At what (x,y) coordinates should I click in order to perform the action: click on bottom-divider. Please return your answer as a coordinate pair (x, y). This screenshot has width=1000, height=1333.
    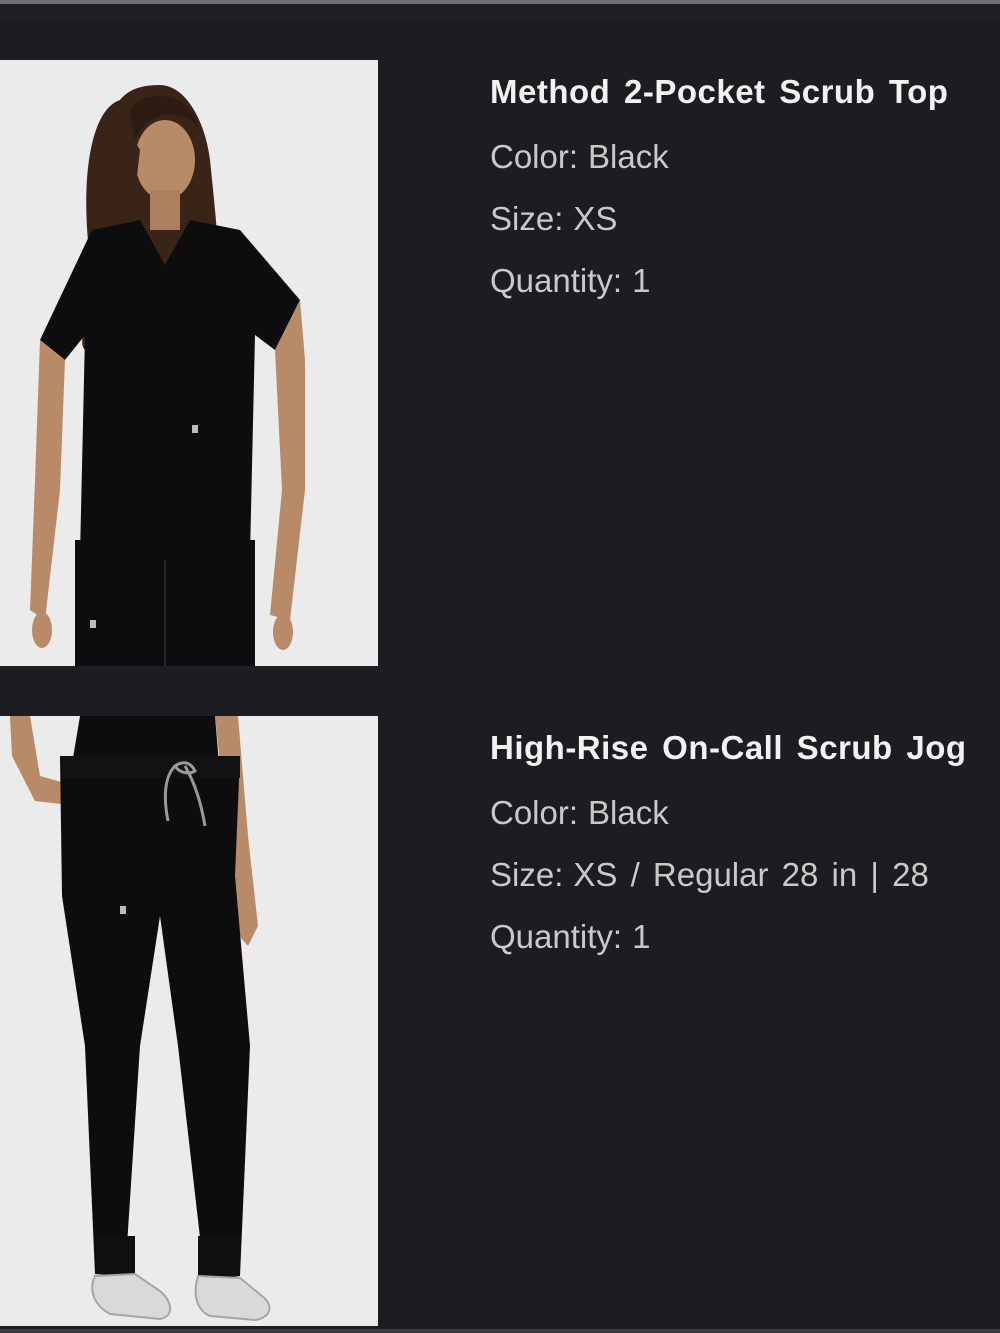
    Looking at the image, I should click on (500, 1331).